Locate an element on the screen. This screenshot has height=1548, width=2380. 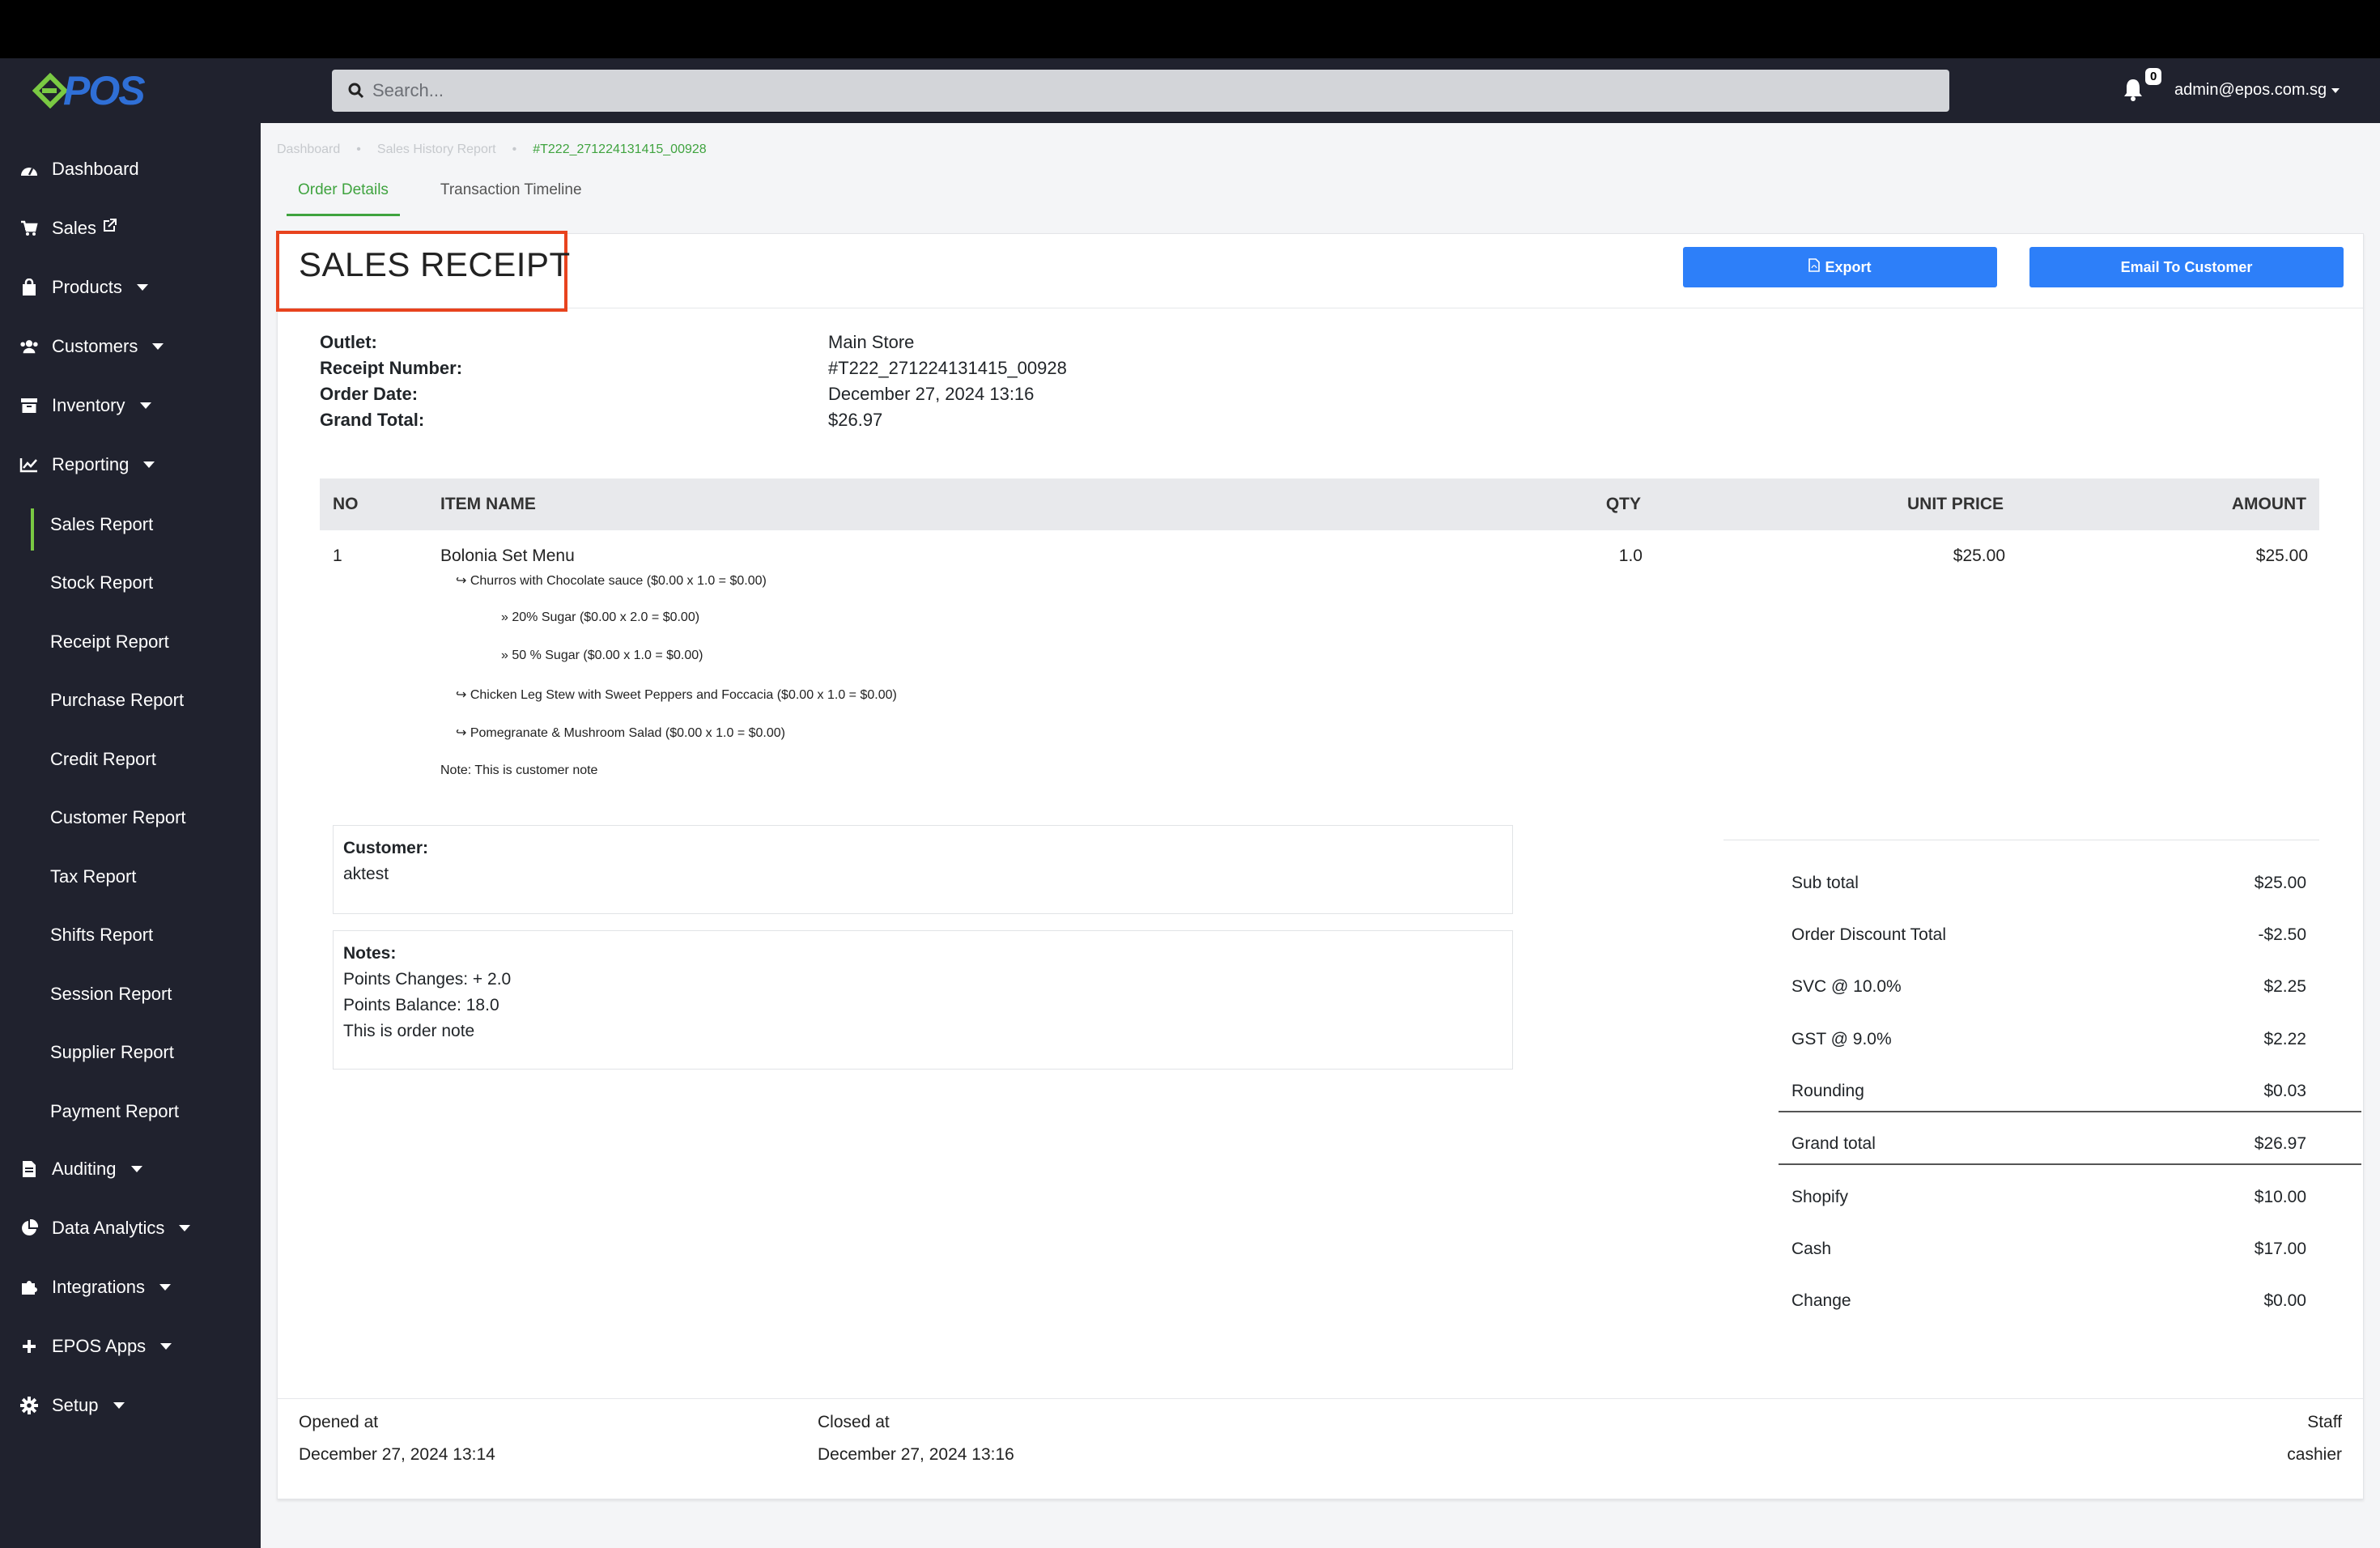
app-header: POS 0 admin@epos.com.sg is located at coordinates (1190, 91).